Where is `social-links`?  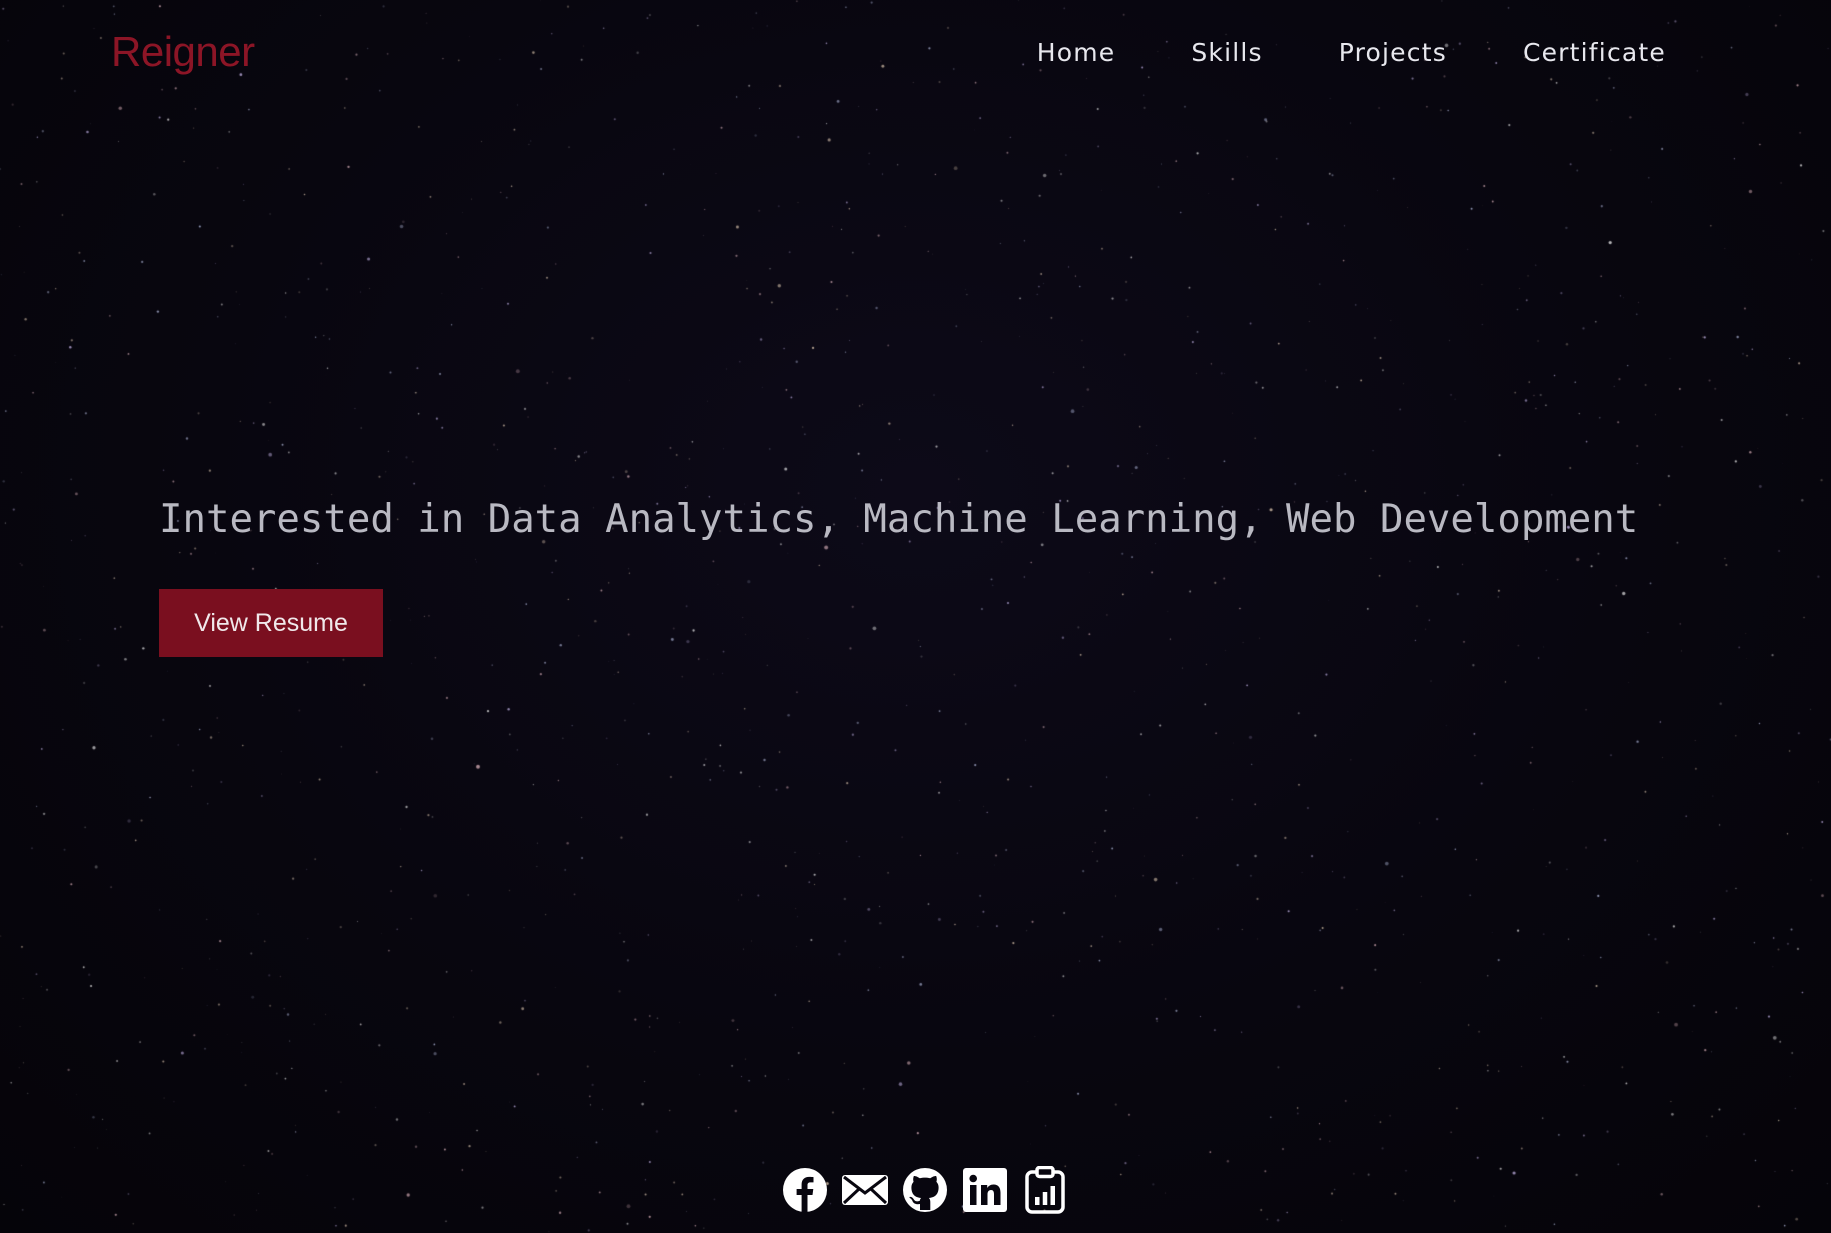 social-links is located at coordinates (925, 1190).